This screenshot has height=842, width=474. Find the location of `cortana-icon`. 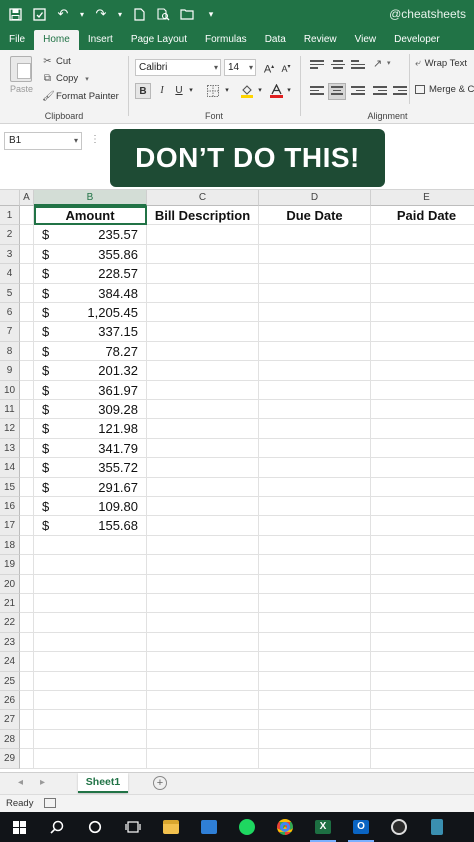

cortana-icon is located at coordinates (95, 827).